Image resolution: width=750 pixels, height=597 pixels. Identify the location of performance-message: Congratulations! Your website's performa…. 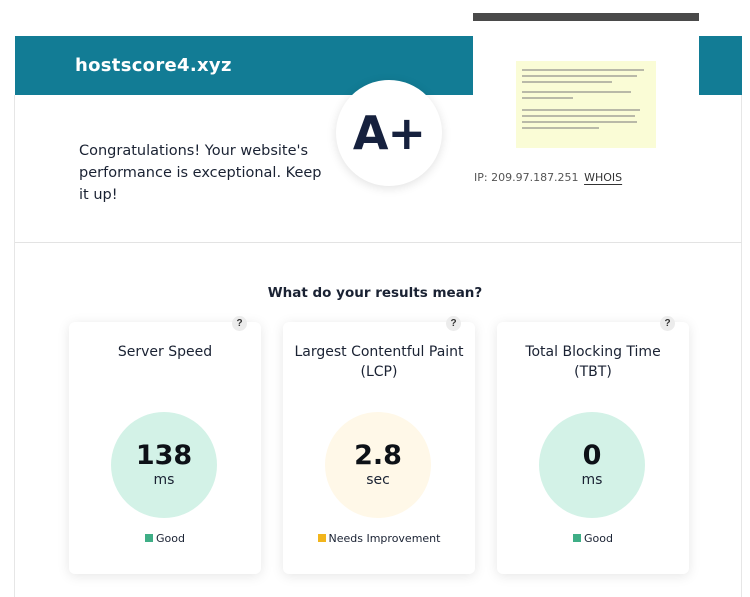
(200, 173).